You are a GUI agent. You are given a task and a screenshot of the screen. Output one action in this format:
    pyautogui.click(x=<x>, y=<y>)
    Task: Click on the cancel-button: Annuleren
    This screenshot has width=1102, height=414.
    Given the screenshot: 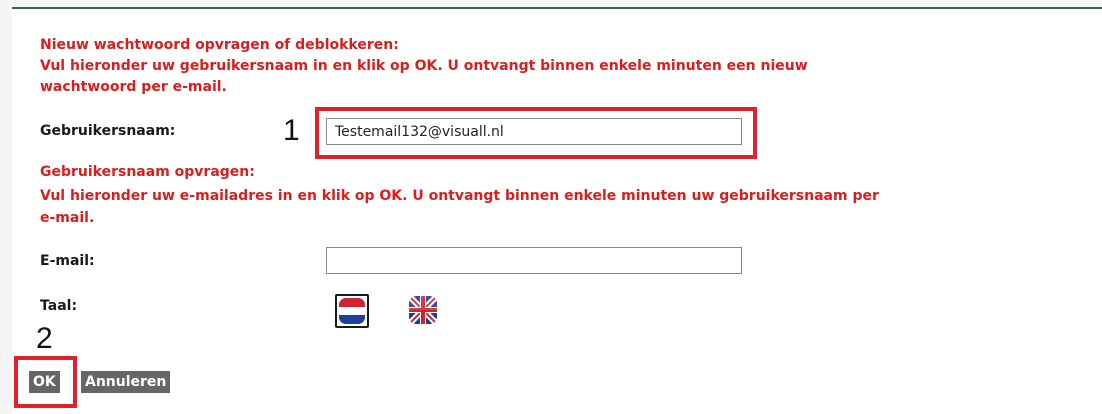 What is the action you would take?
    pyautogui.click(x=126, y=382)
    